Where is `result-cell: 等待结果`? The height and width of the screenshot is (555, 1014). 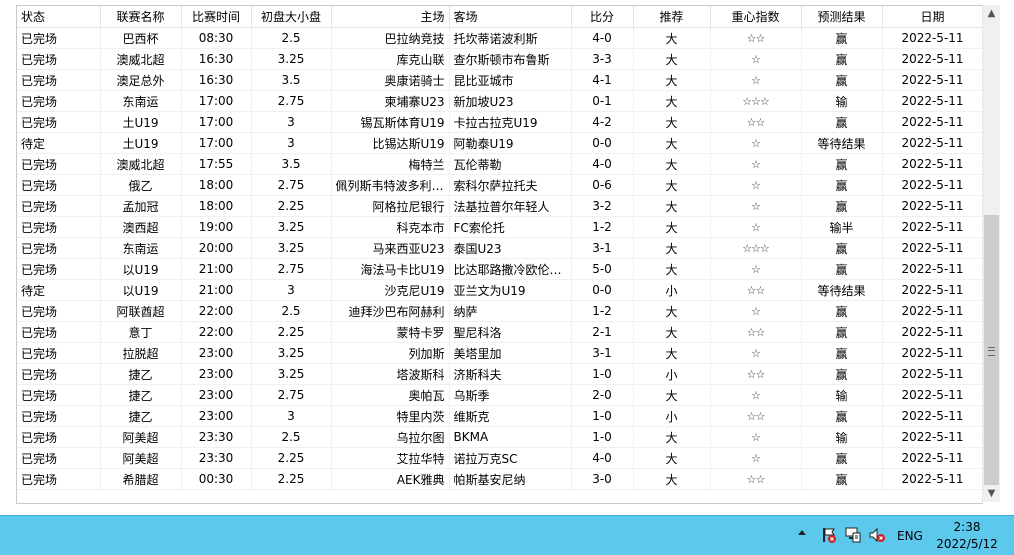 result-cell: 等待结果 is located at coordinates (842, 143).